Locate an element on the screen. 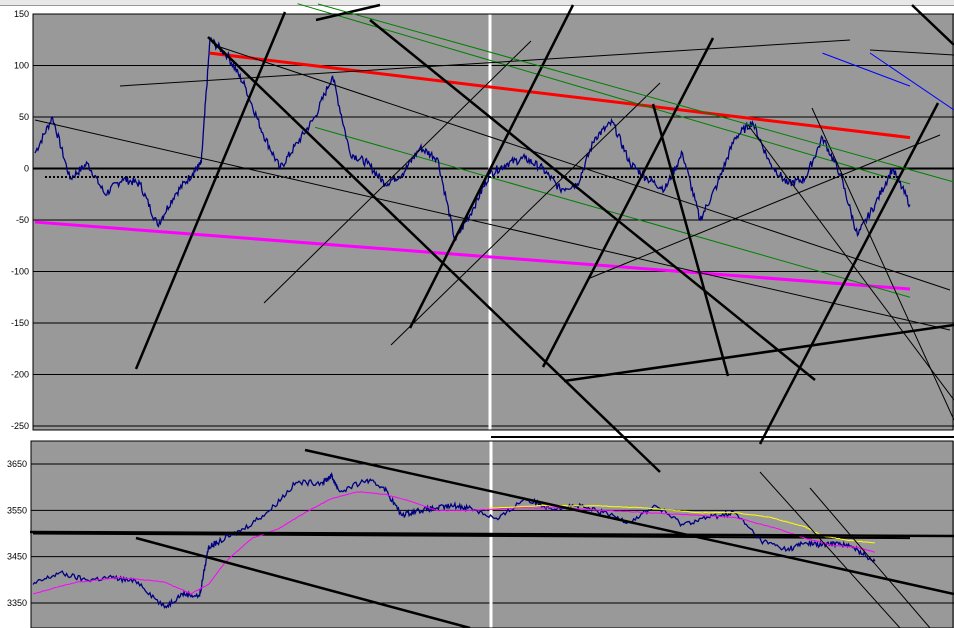  osc-y-tick-label: 50 is located at coordinates (24, 117).